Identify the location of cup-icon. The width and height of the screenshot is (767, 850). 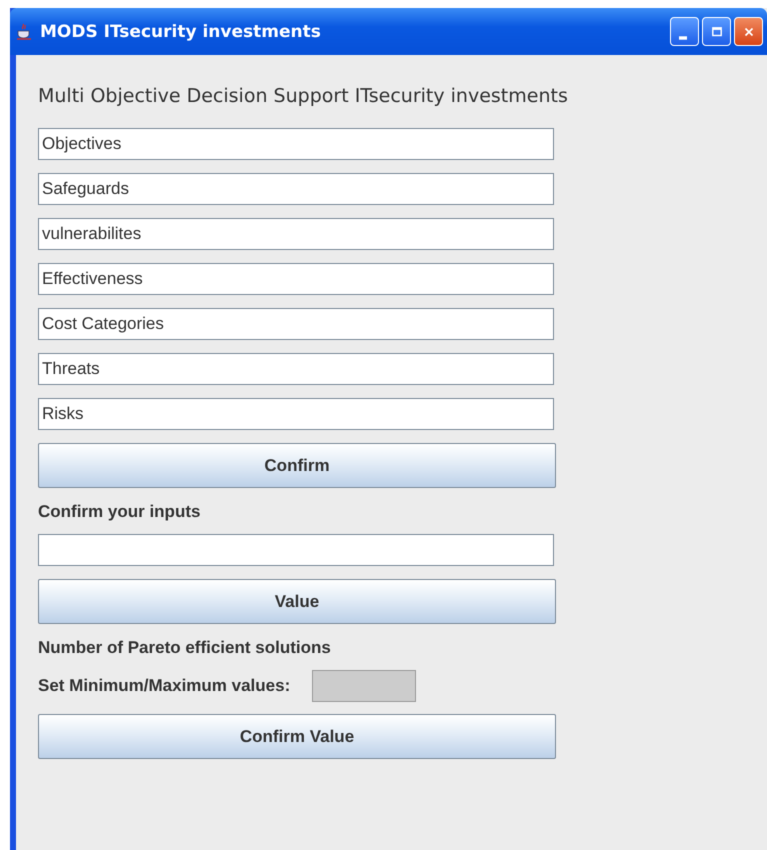
(24, 31).